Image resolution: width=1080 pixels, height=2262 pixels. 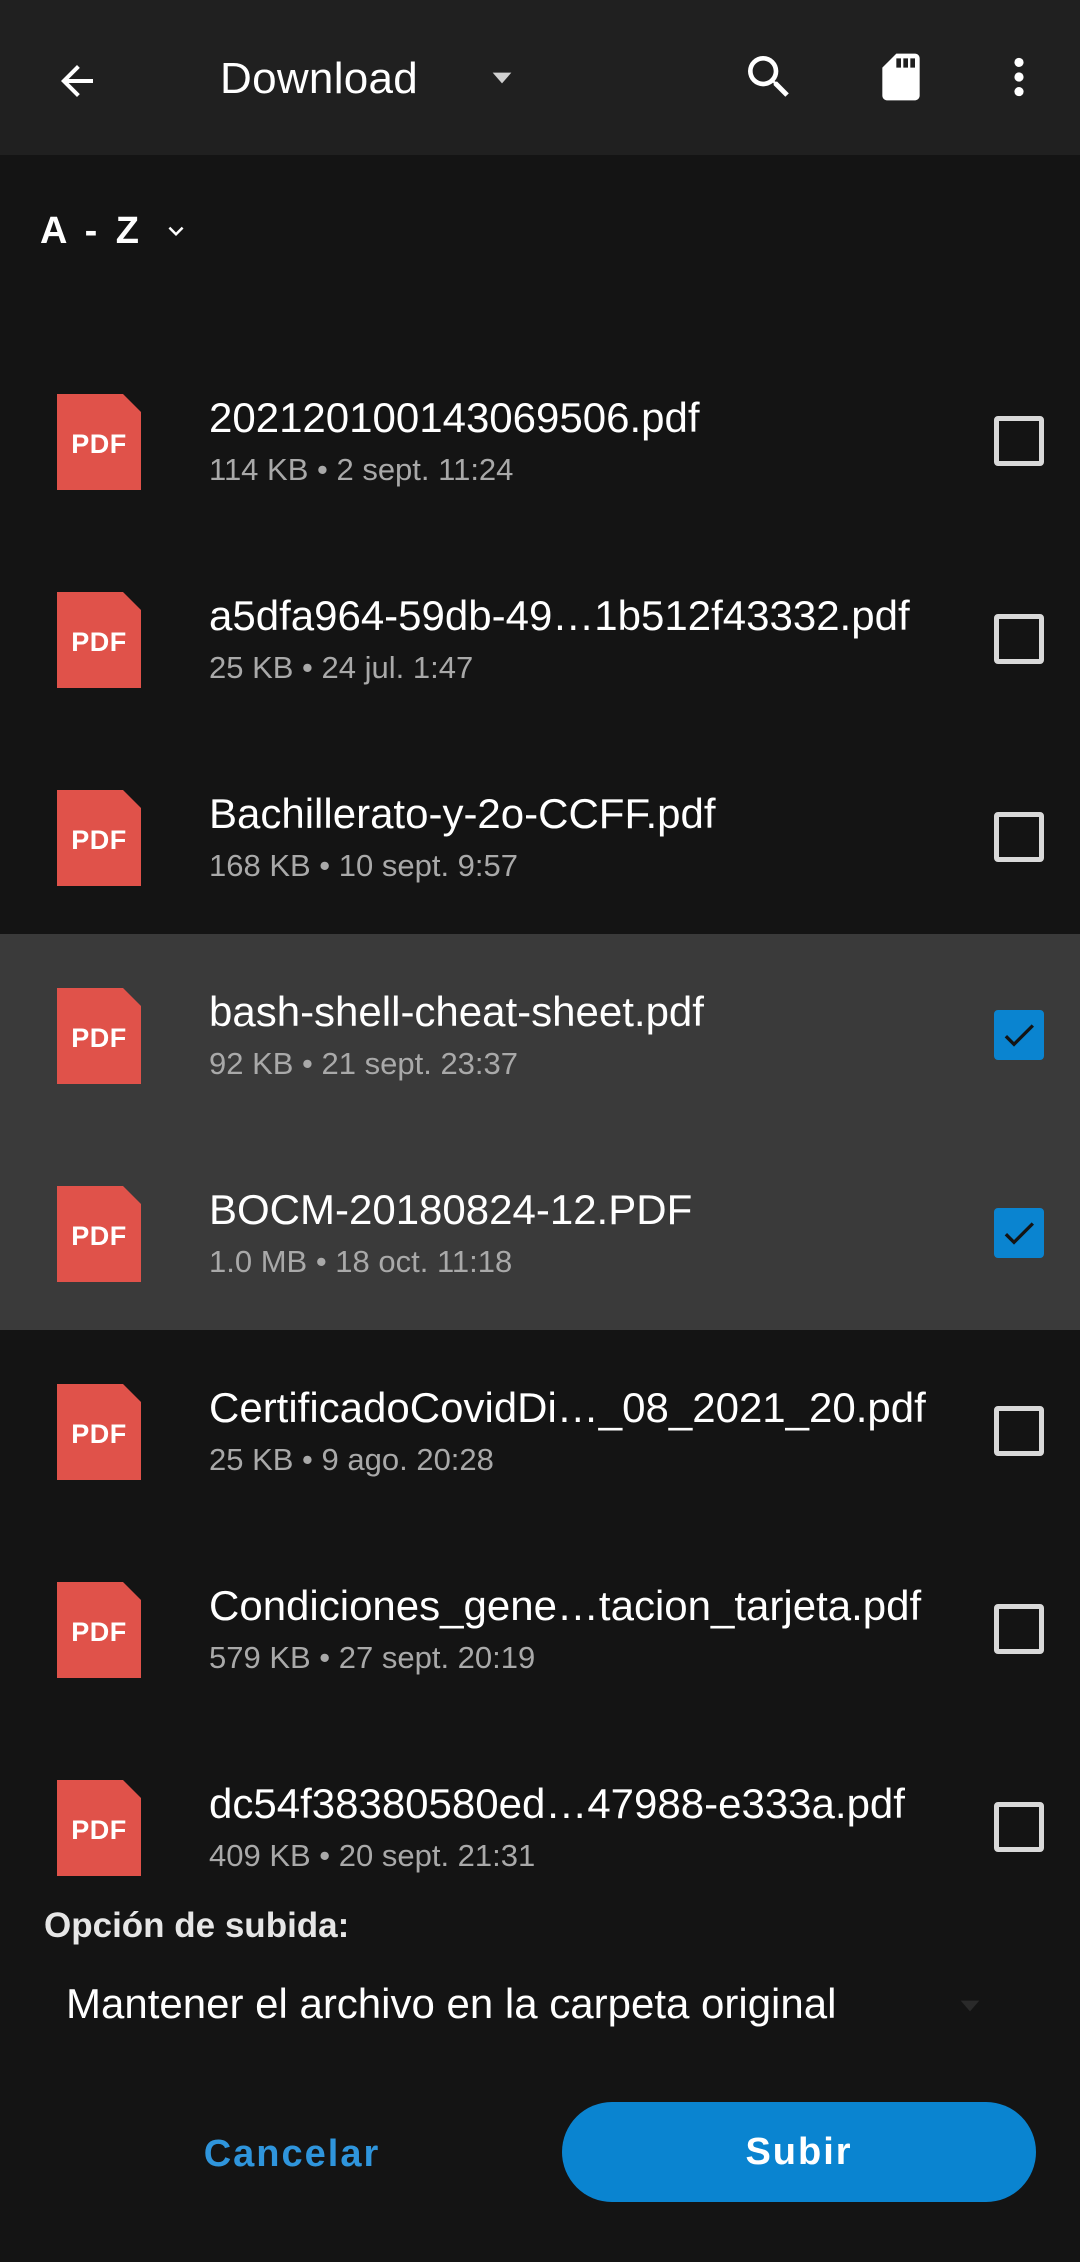 I want to click on search-button, so click(x=769, y=77).